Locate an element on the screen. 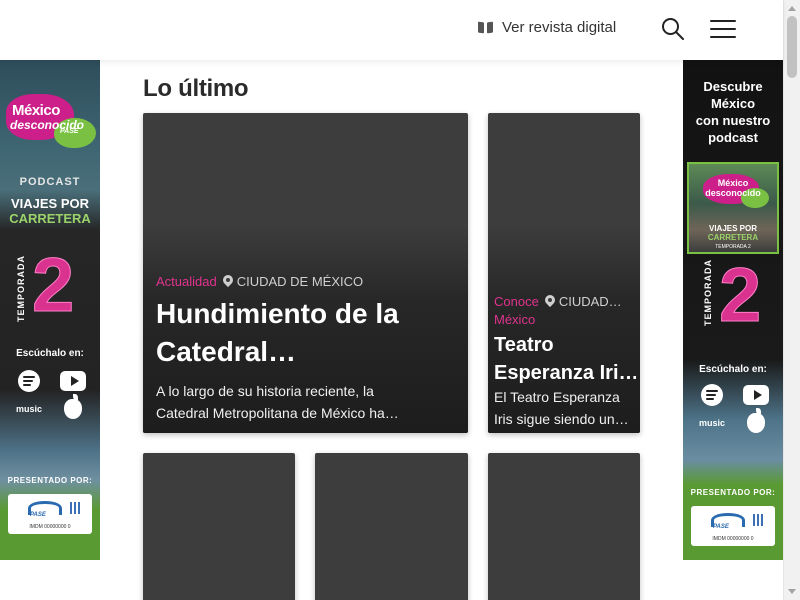 The image size is (800, 600). page-scrollbar is located at coordinates (791, 300).